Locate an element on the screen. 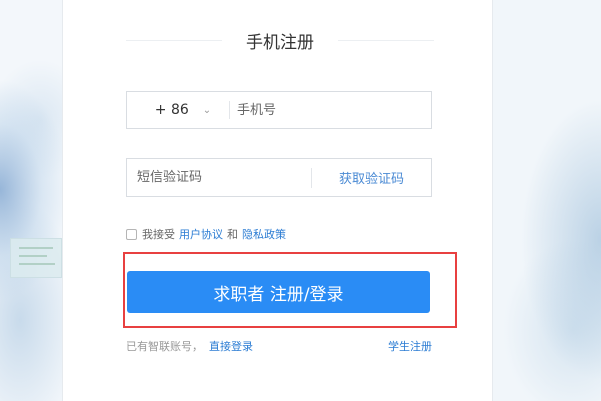  title-row: 手机注册 is located at coordinates (280, 40).